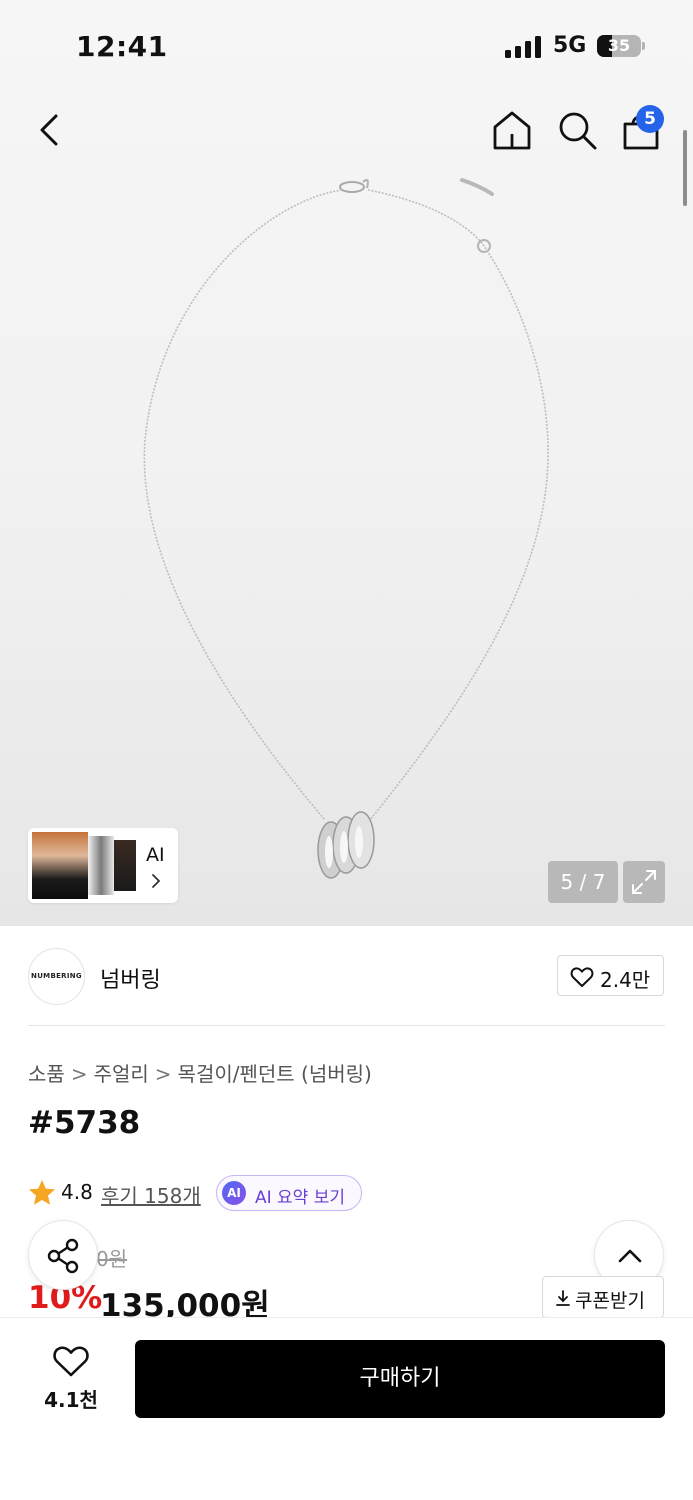  Describe the element at coordinates (625, 980) in the screenshot. I see `brand-like-count: 2.4만` at that location.